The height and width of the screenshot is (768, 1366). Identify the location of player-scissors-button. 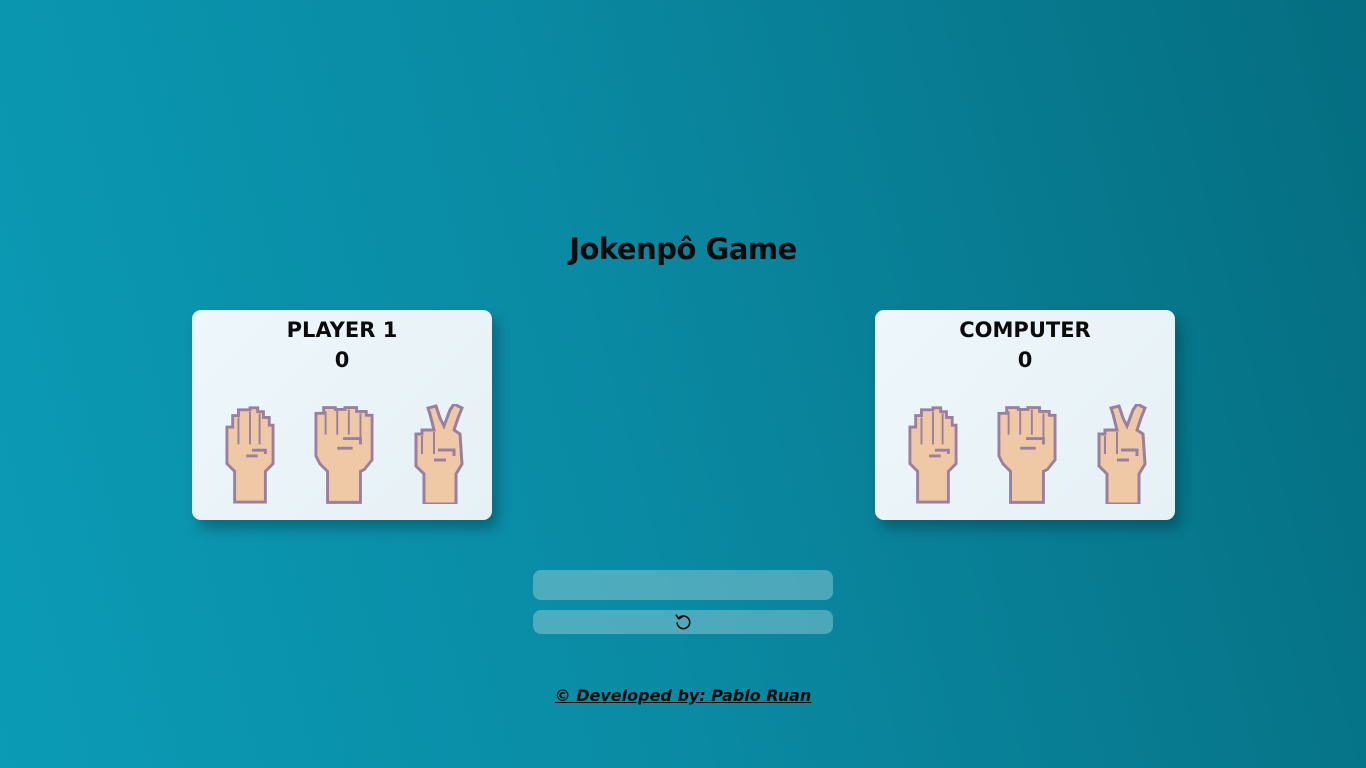
(440, 454).